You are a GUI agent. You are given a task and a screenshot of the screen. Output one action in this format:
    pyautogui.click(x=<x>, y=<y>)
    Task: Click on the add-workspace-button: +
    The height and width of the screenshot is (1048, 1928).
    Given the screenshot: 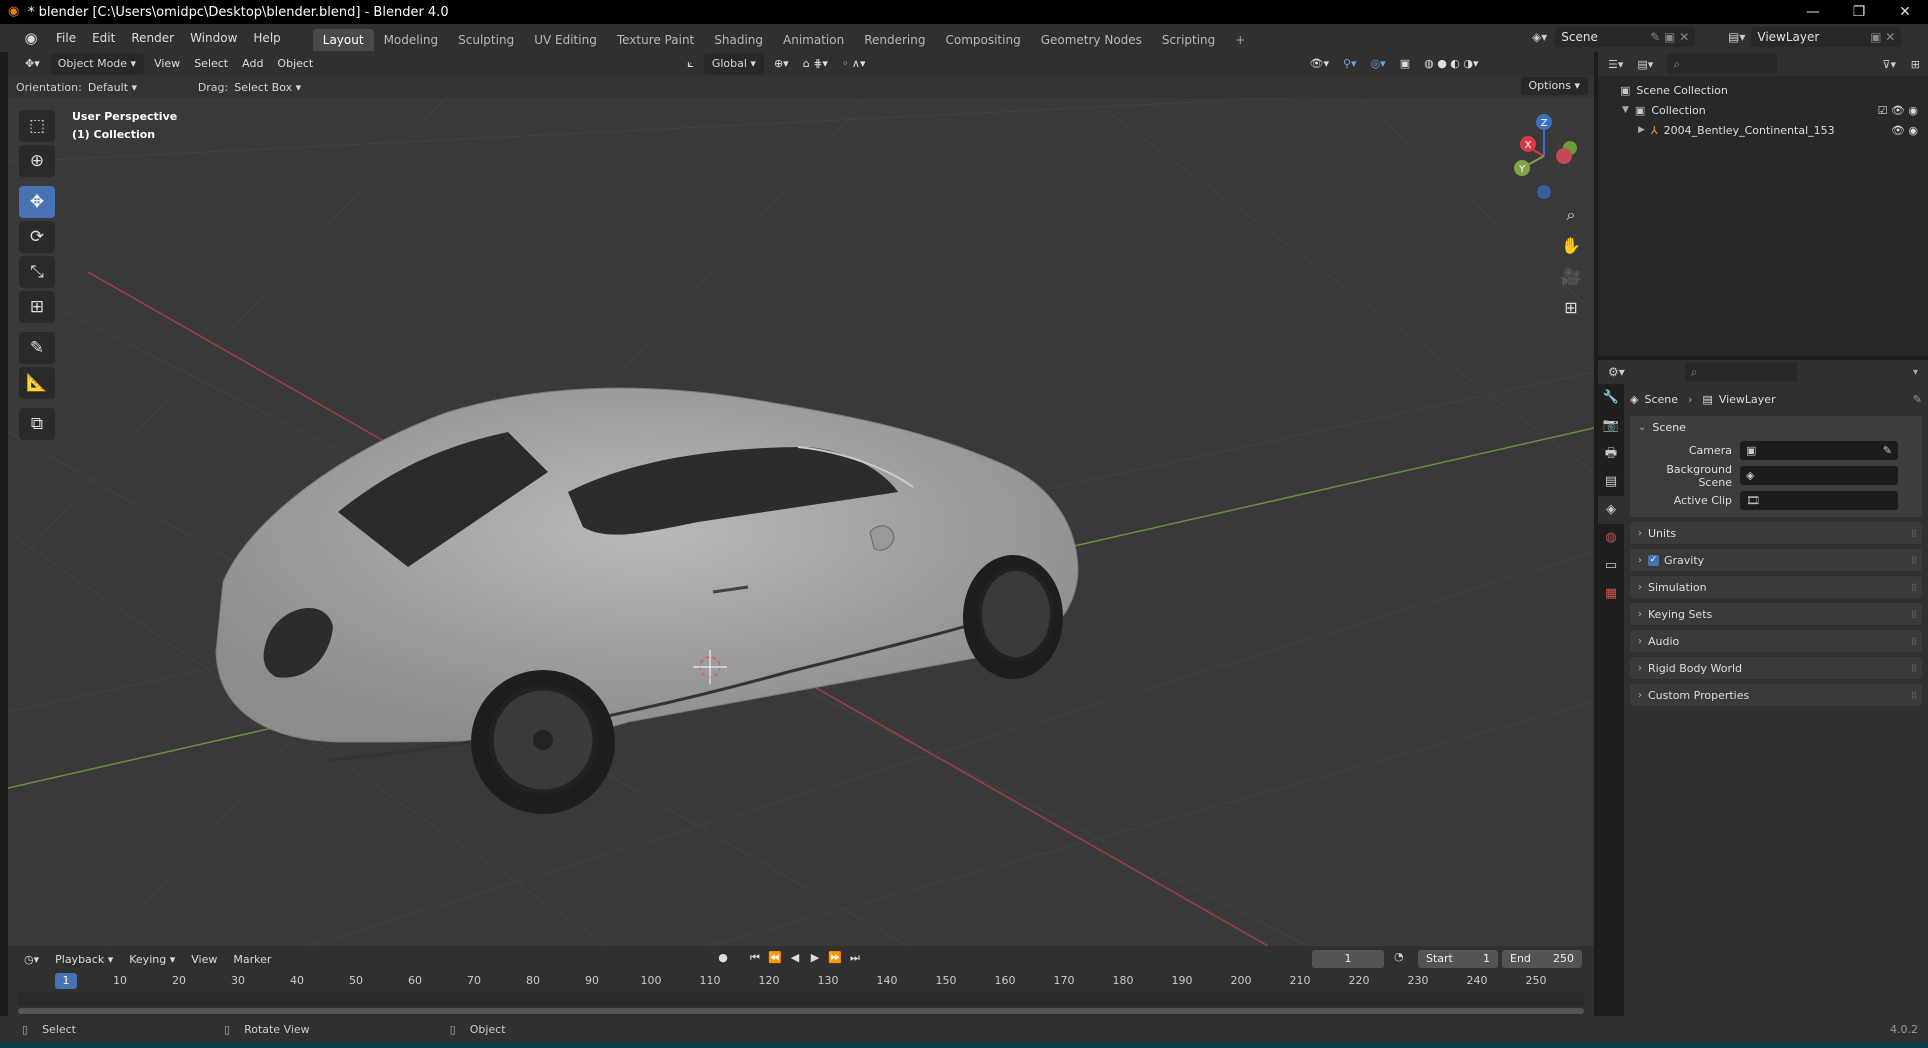 What is the action you would take?
    pyautogui.click(x=1240, y=40)
    